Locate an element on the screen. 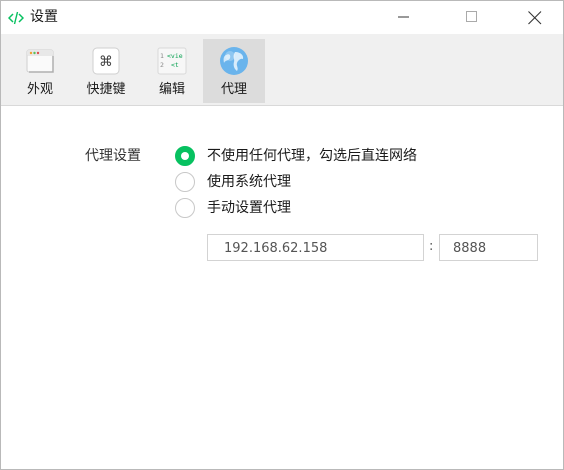 The image size is (564, 470). svg-text: 1 is located at coordinates (162, 56).